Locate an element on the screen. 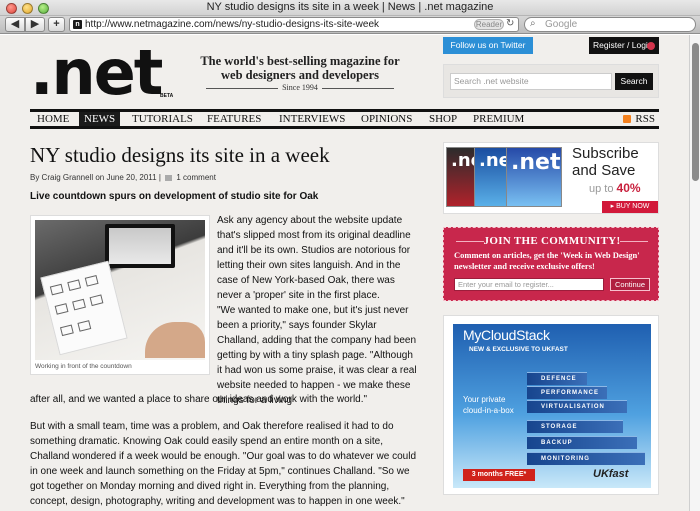 The width and height of the screenshot is (700, 511). twitter-follow-button: Follow us on Twitter is located at coordinates (488, 45).